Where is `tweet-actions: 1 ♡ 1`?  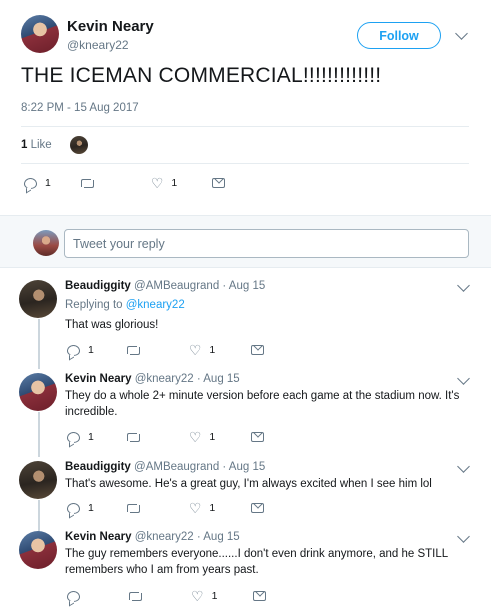 tweet-actions: 1 ♡ 1 is located at coordinates (125, 183).